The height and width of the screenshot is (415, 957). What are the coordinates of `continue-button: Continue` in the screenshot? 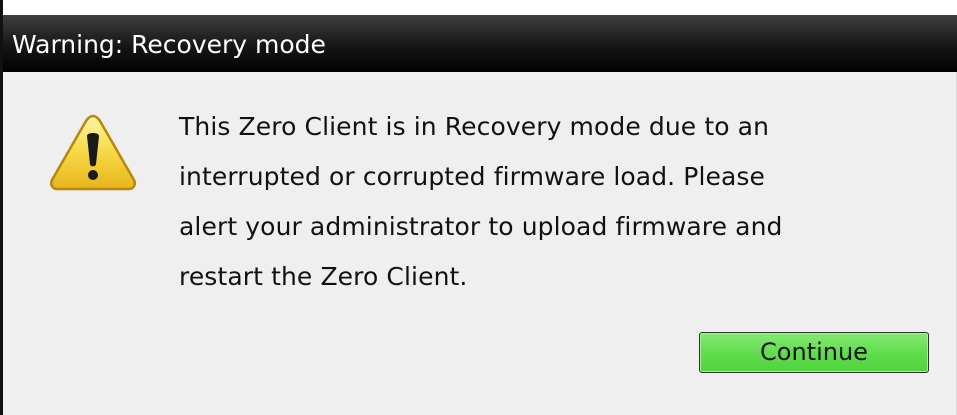 It's located at (814, 352).